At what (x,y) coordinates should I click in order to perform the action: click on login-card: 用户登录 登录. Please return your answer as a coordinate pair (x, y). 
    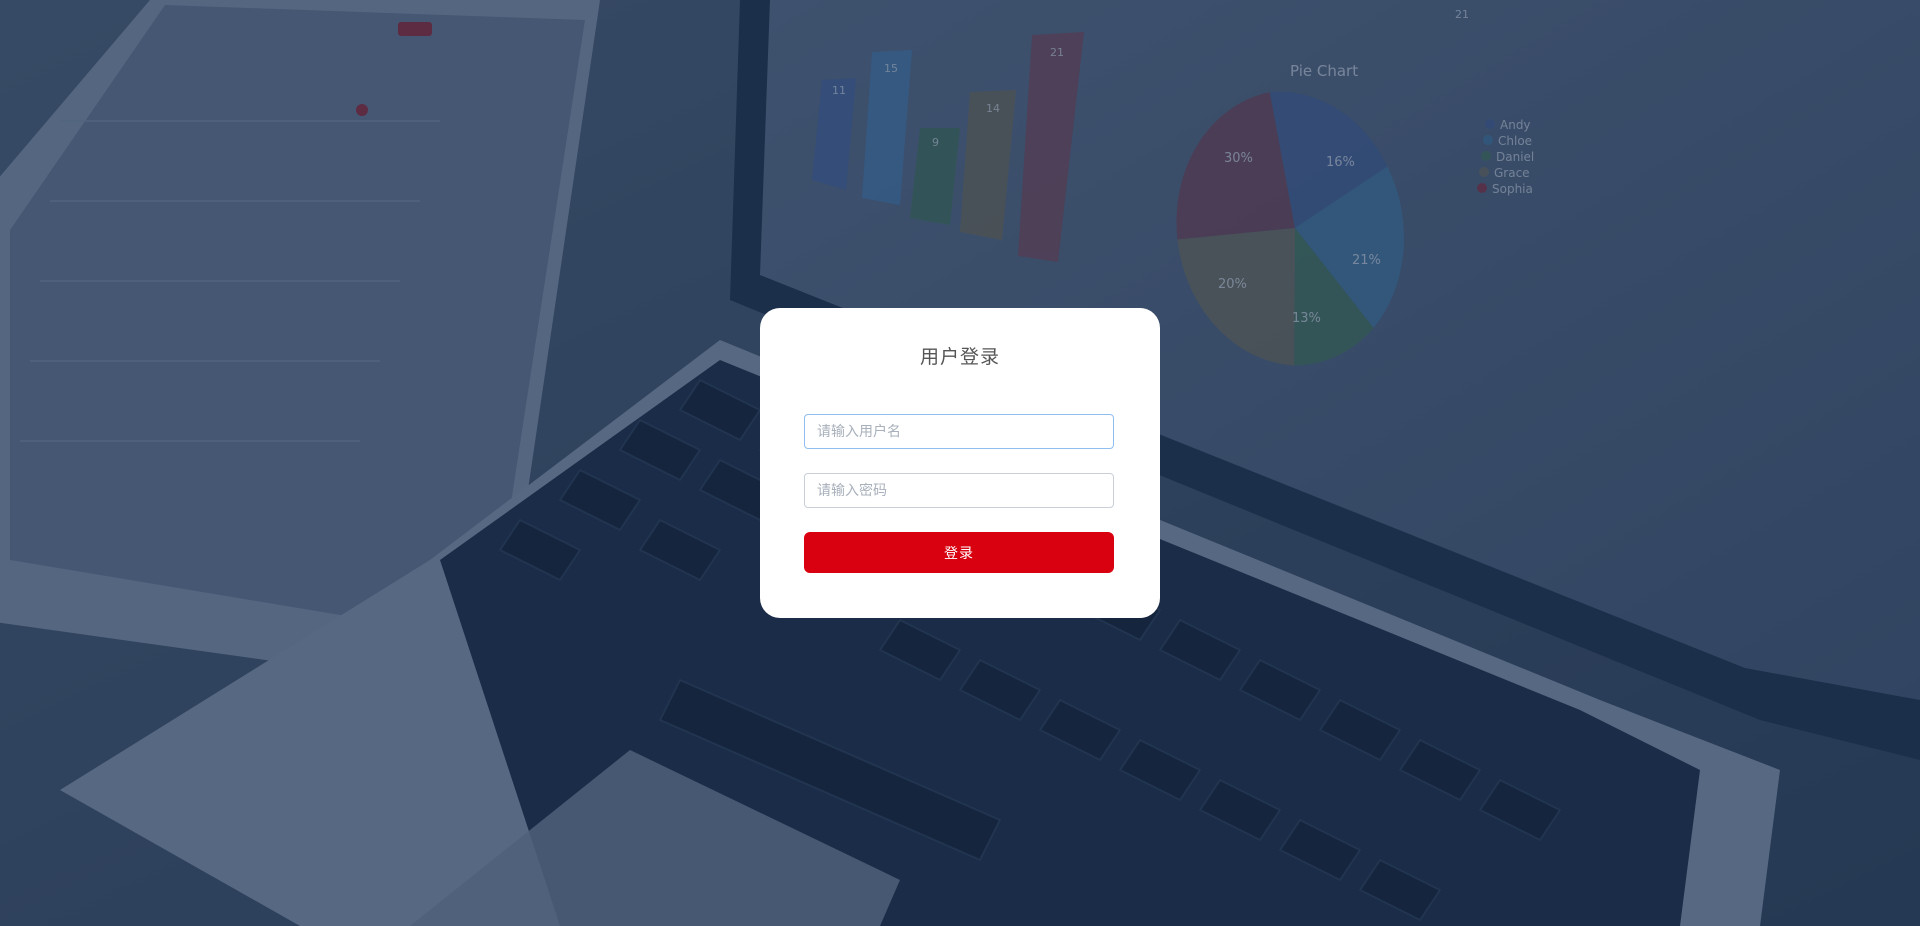
    Looking at the image, I should click on (960, 463).